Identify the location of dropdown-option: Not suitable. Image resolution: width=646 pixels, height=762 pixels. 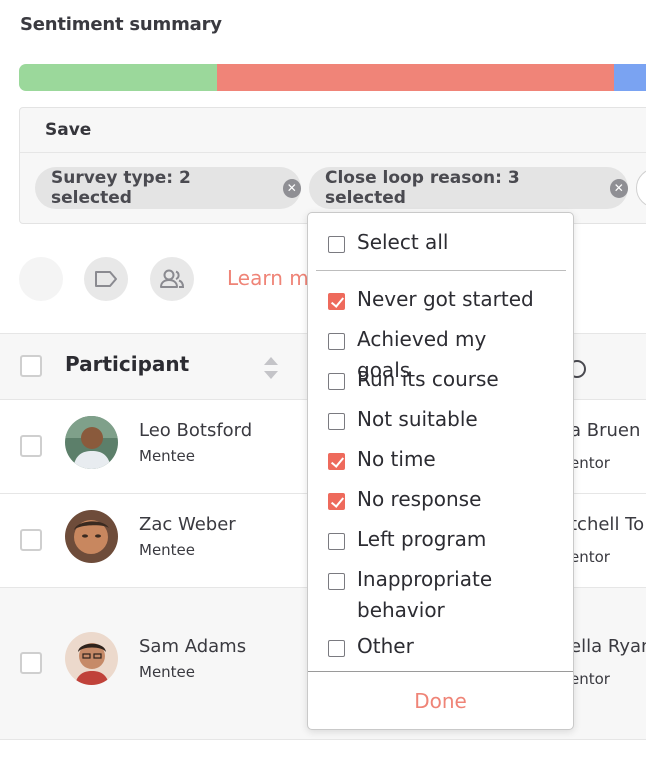
(432, 421).